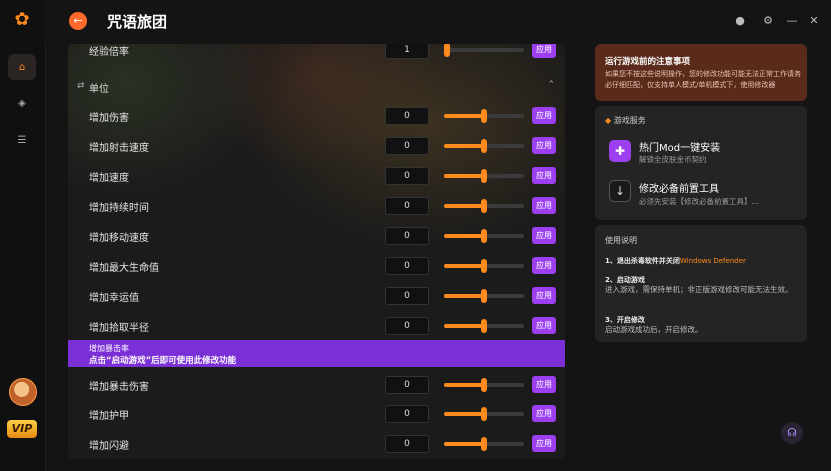 This screenshot has height=471, width=831. What do you see at coordinates (23, 235) in the screenshot?
I see `sidebar: ✿ ⌂ ◈ ☰ VIP` at bounding box center [23, 235].